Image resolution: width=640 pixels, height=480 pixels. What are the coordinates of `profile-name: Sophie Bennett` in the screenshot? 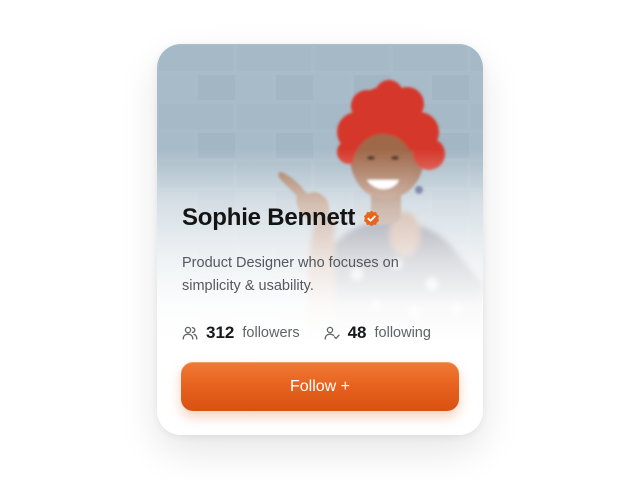 It's located at (269, 217).